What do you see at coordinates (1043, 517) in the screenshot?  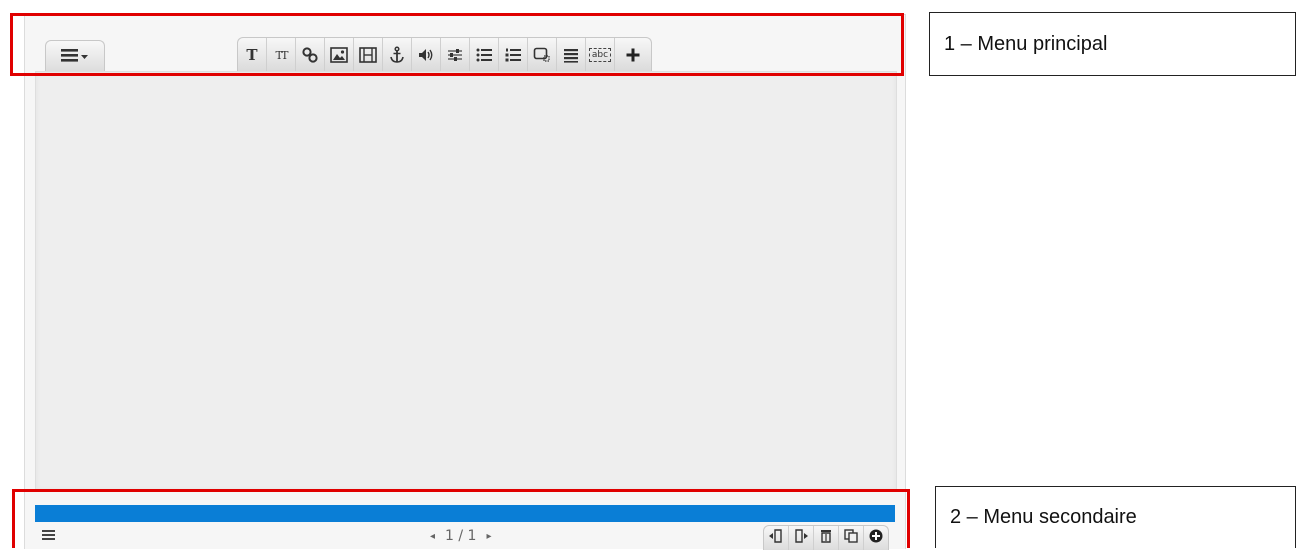 I see `callout-secondary-menu-label: 2 – Menu secondaire` at bounding box center [1043, 517].